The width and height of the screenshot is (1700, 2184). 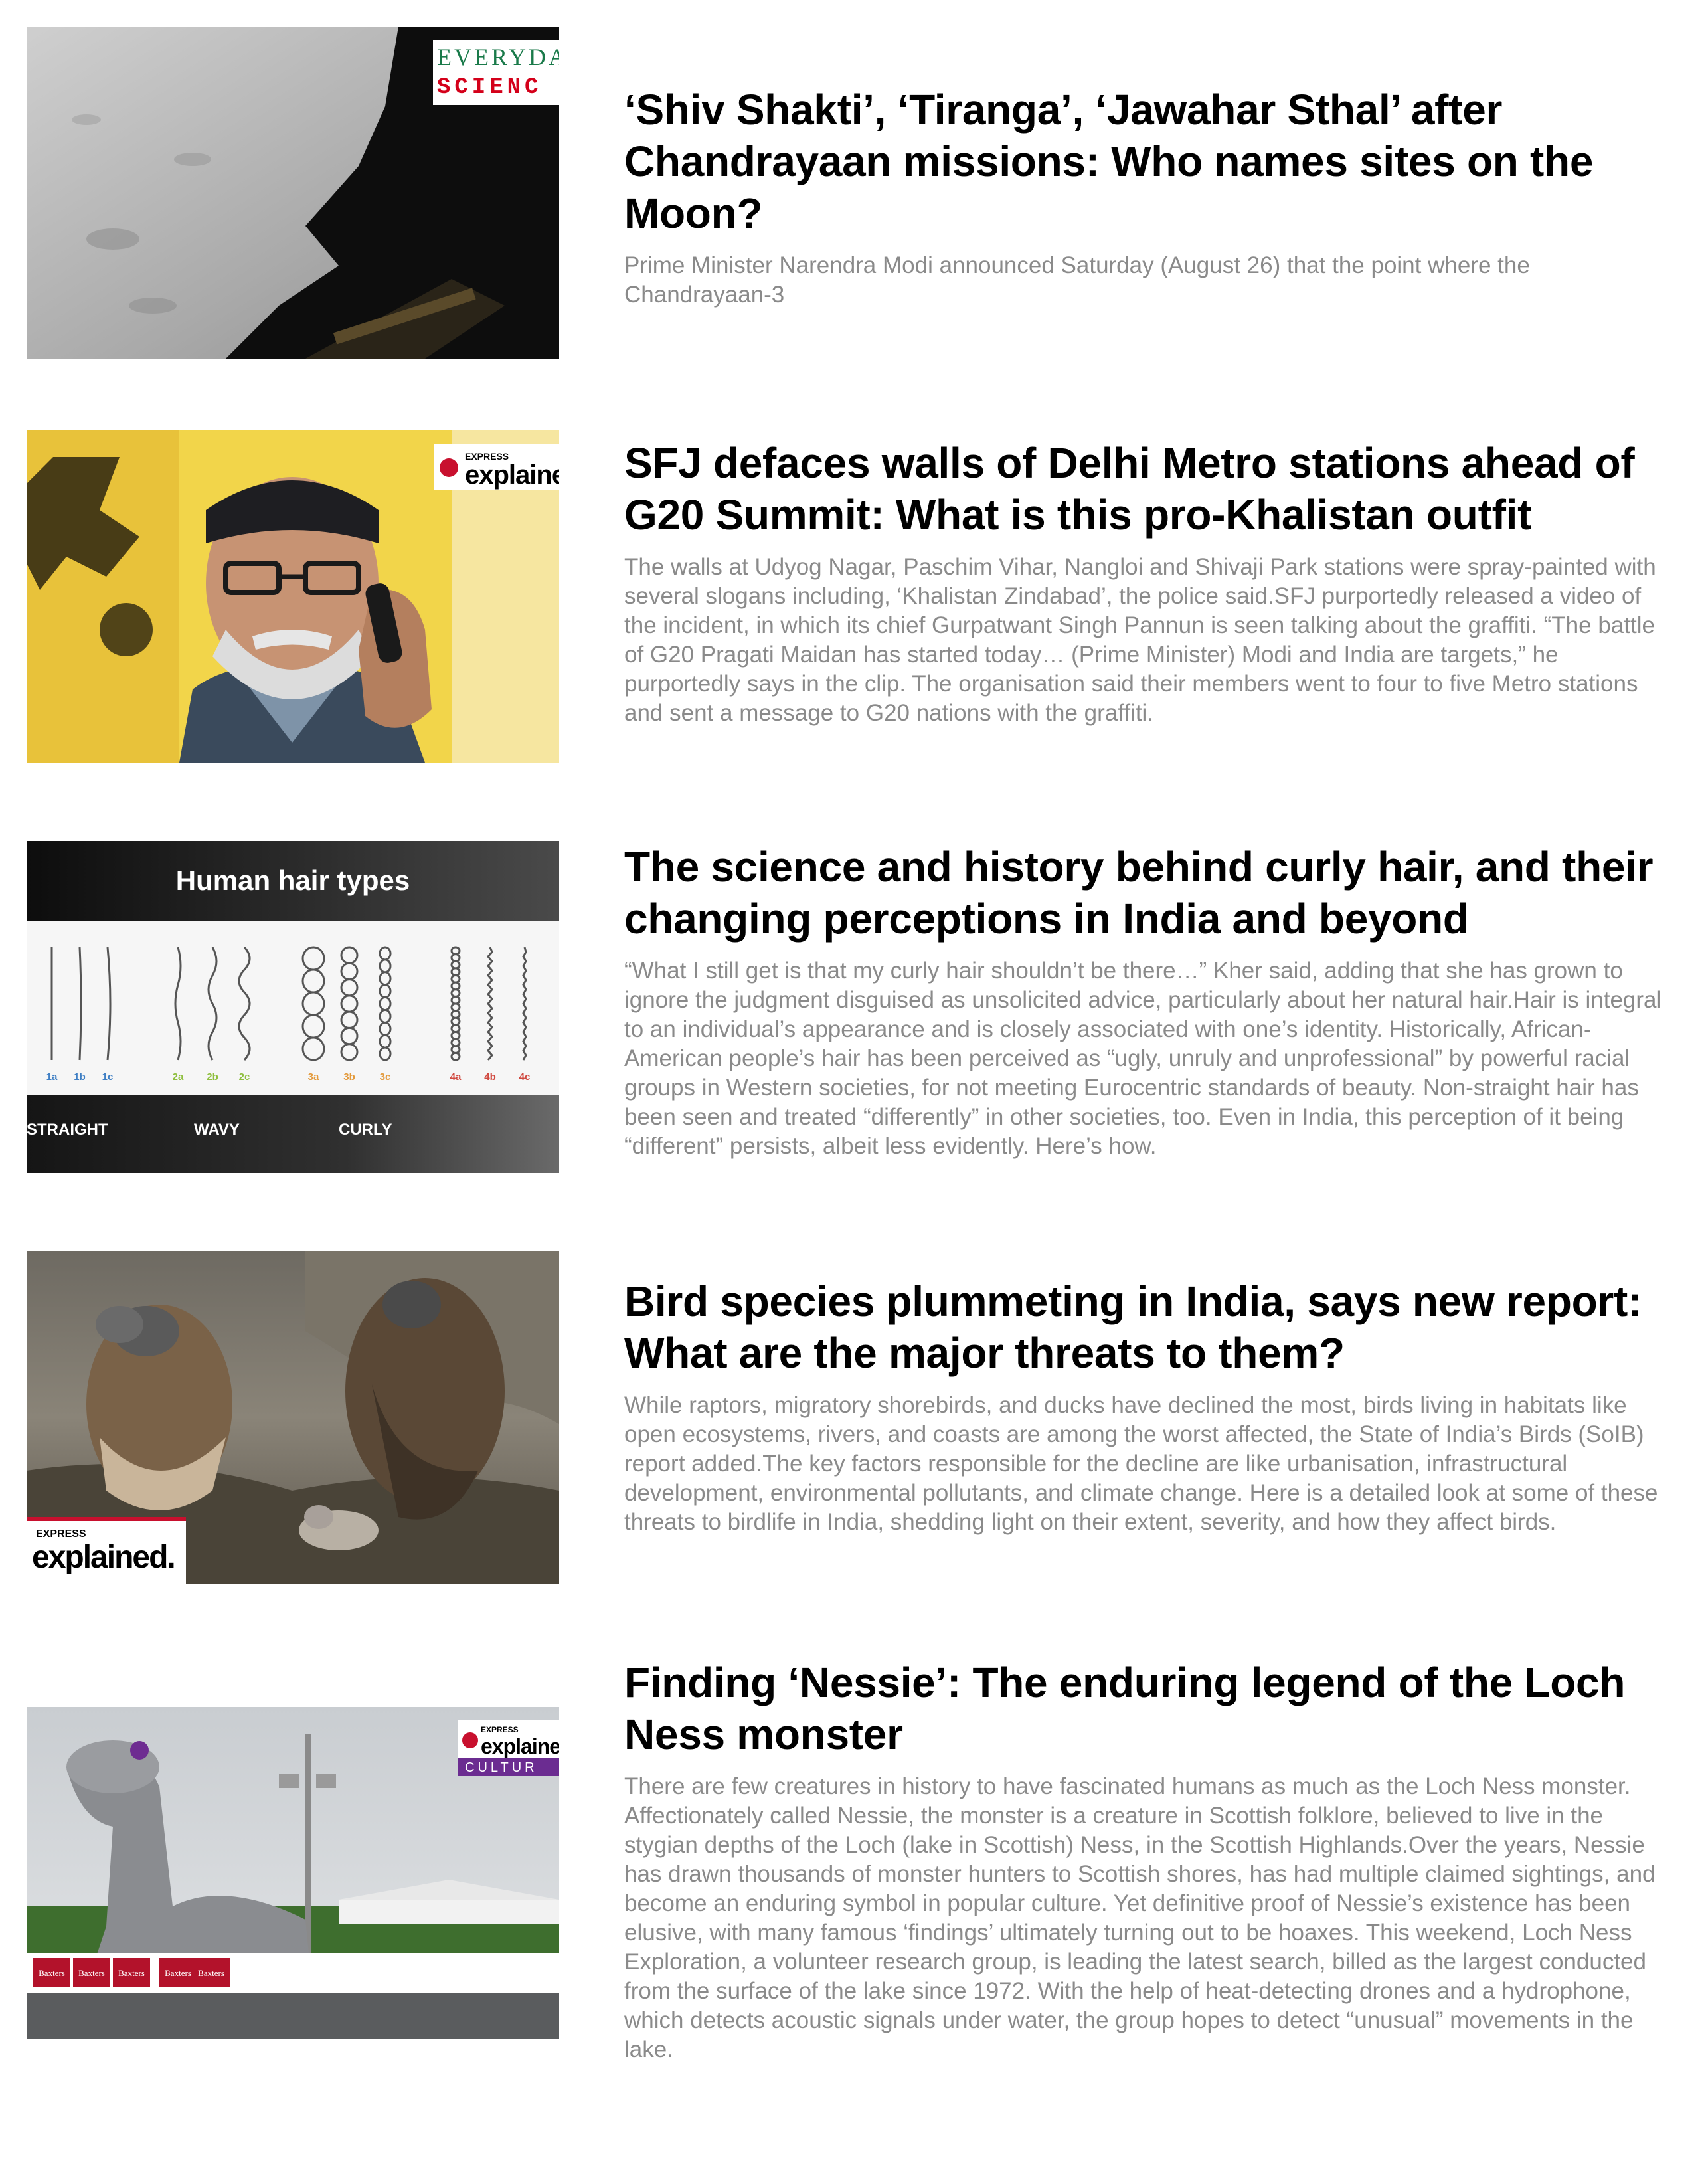 What do you see at coordinates (212, 1077) in the screenshot?
I see `hair-type-label: 2b` at bounding box center [212, 1077].